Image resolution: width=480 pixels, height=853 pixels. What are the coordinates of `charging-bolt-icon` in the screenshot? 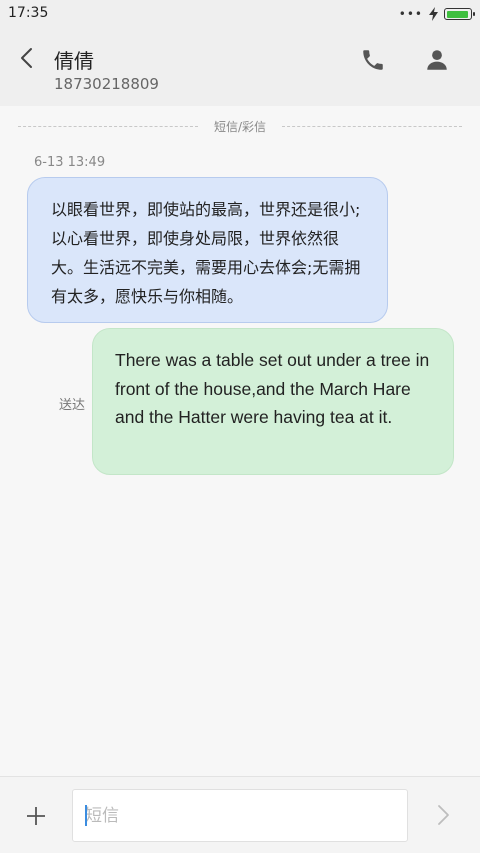 It's located at (433, 14).